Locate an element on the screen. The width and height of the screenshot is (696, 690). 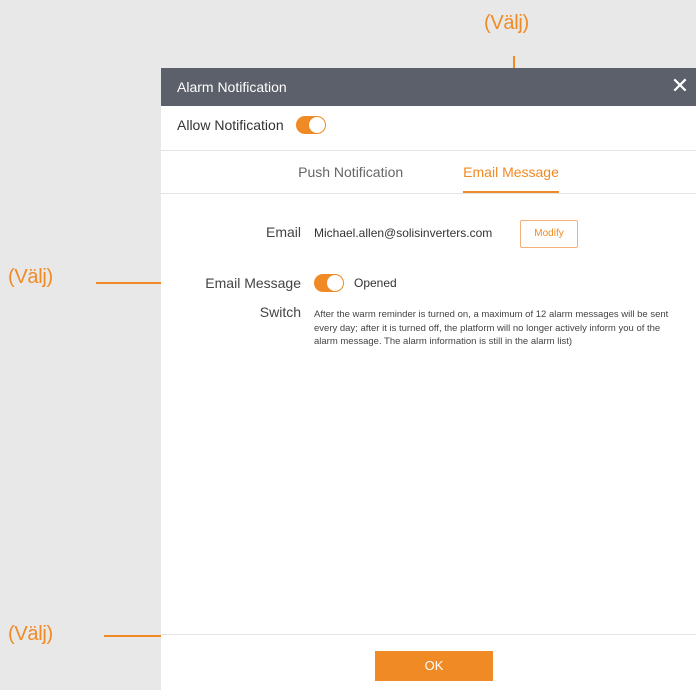
annotation-label-bottom: (Välj) is located at coordinates (30, 634).